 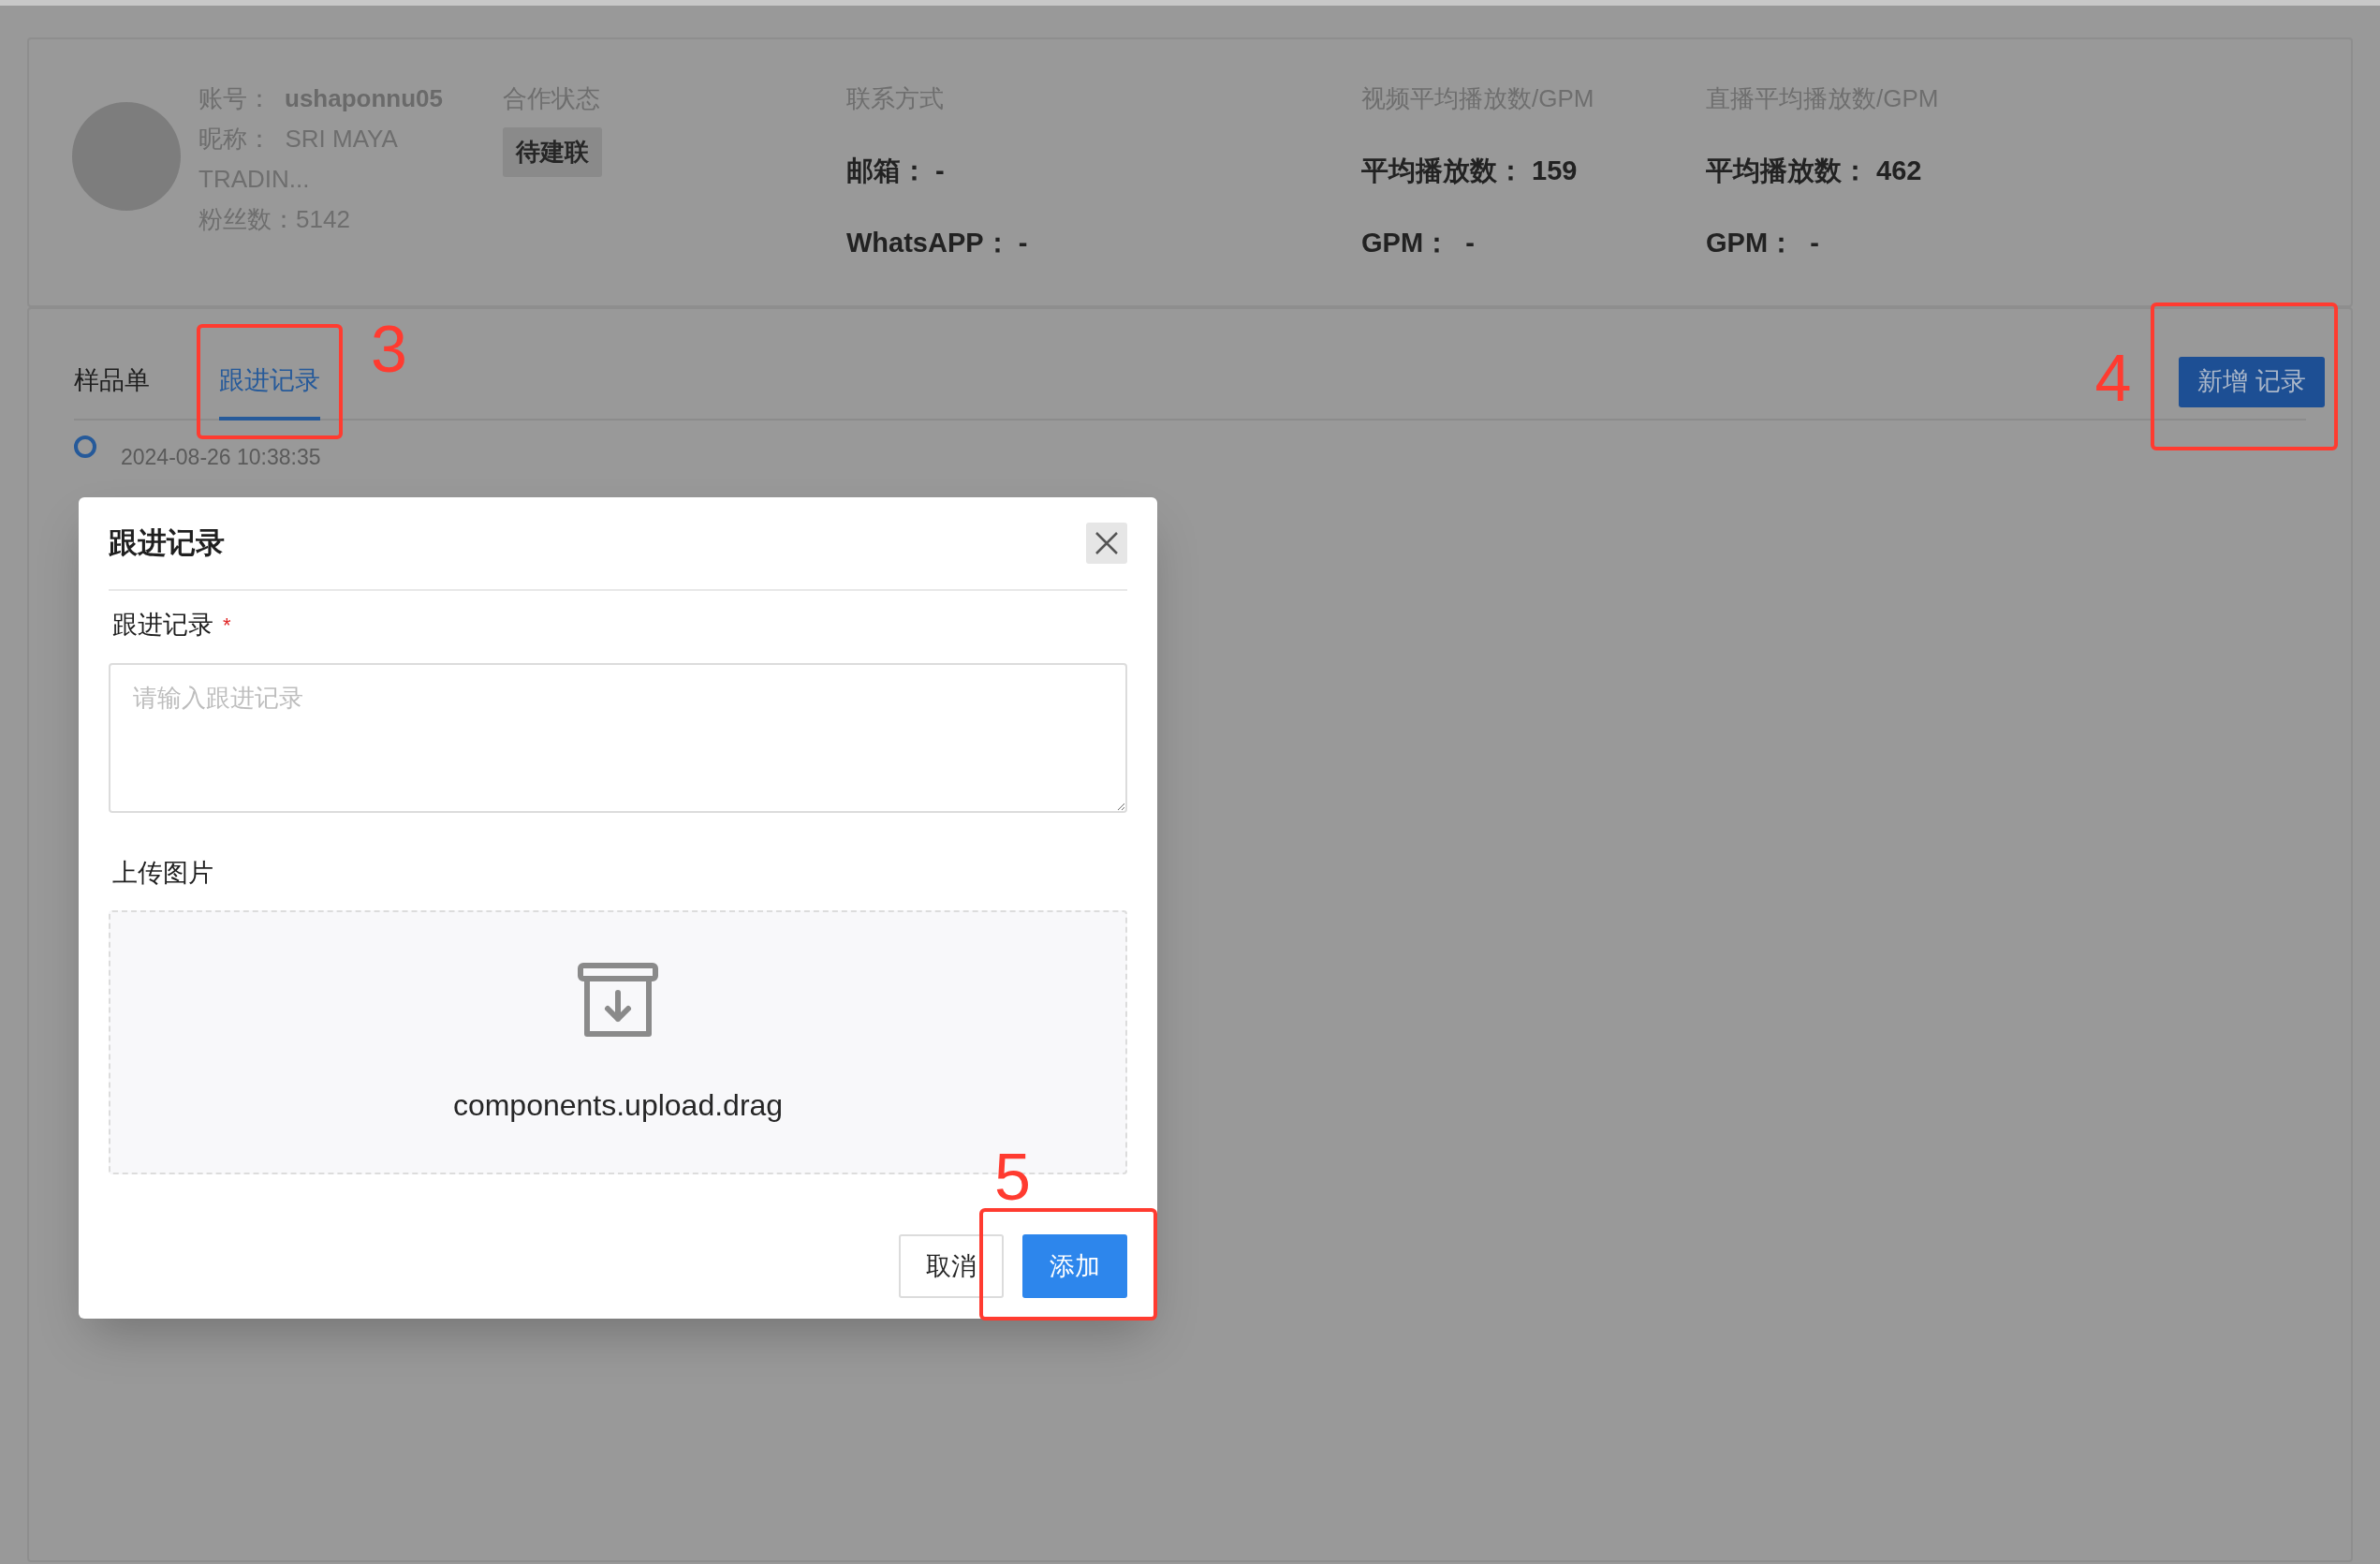 What do you see at coordinates (618, 737) in the screenshot?
I see `input-field: 请输入跟进记录` at bounding box center [618, 737].